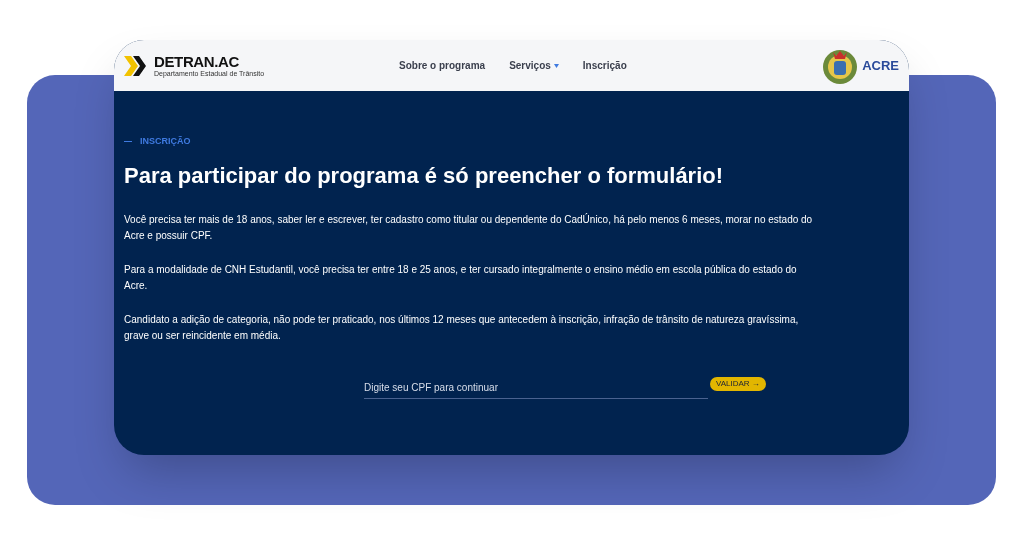 The width and height of the screenshot is (1024, 536). Describe the element at coordinates (738, 383) in the screenshot. I see `validate-button: VALIDAR →` at that location.